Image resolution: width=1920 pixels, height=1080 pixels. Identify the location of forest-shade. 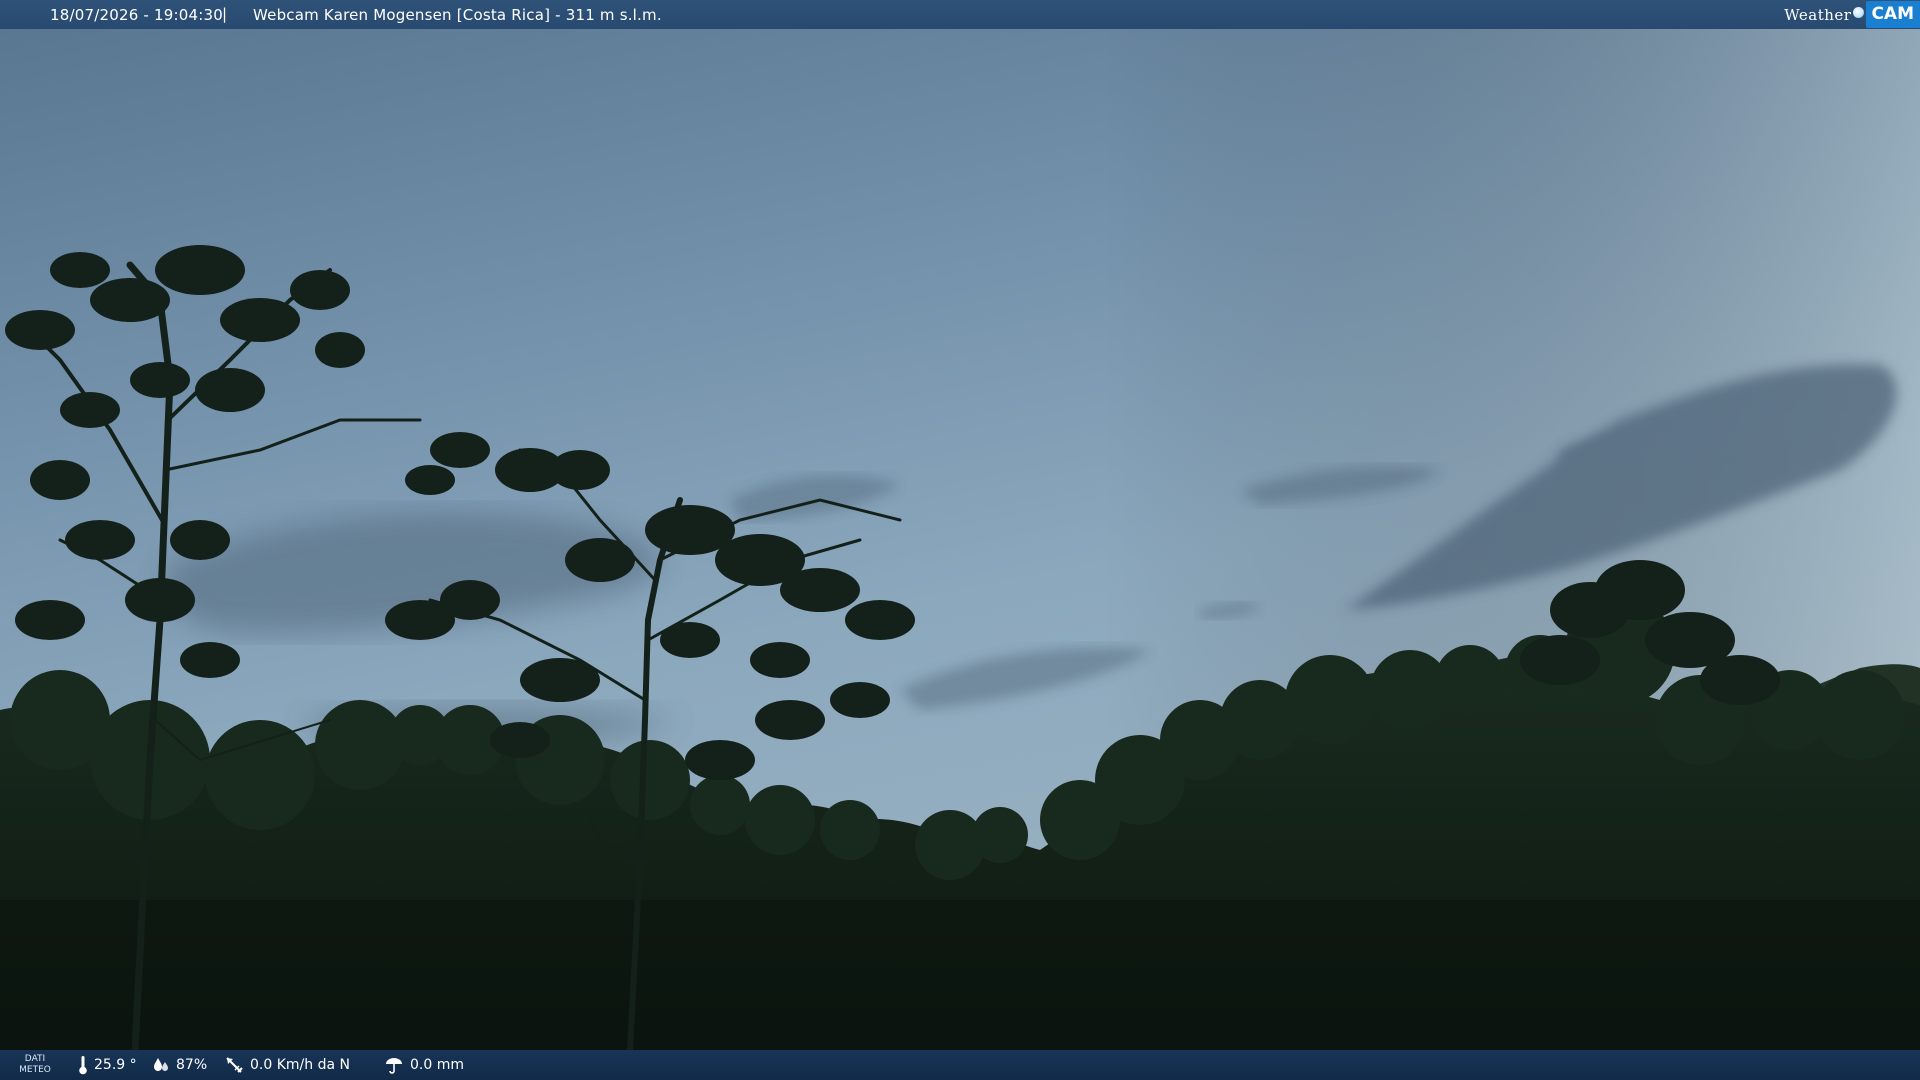
(960, 975).